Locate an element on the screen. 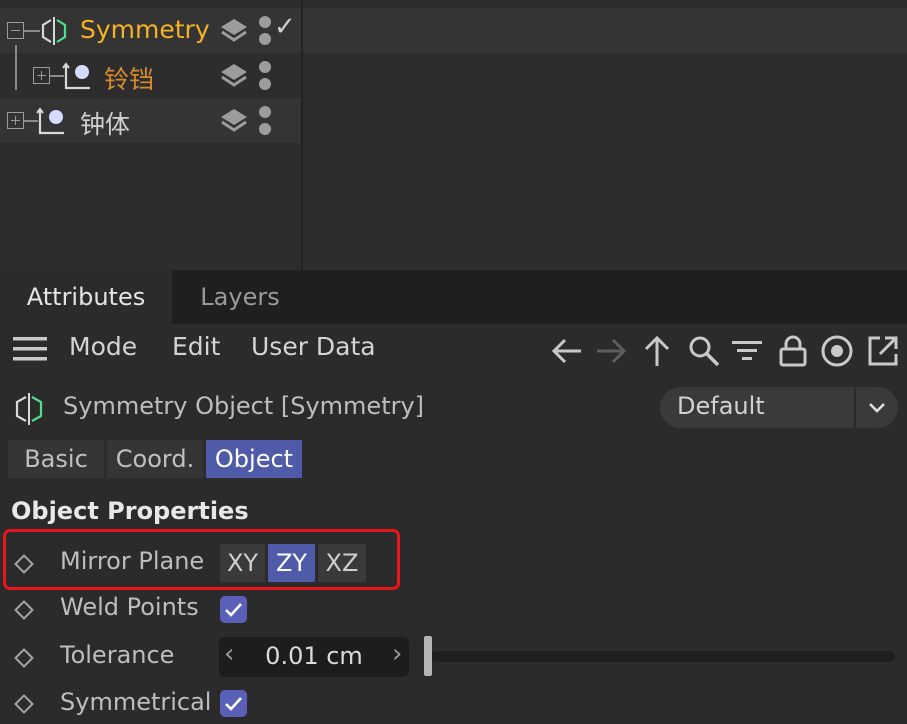 This screenshot has height=724, width=907. tab-layers: Layers is located at coordinates (240, 297).